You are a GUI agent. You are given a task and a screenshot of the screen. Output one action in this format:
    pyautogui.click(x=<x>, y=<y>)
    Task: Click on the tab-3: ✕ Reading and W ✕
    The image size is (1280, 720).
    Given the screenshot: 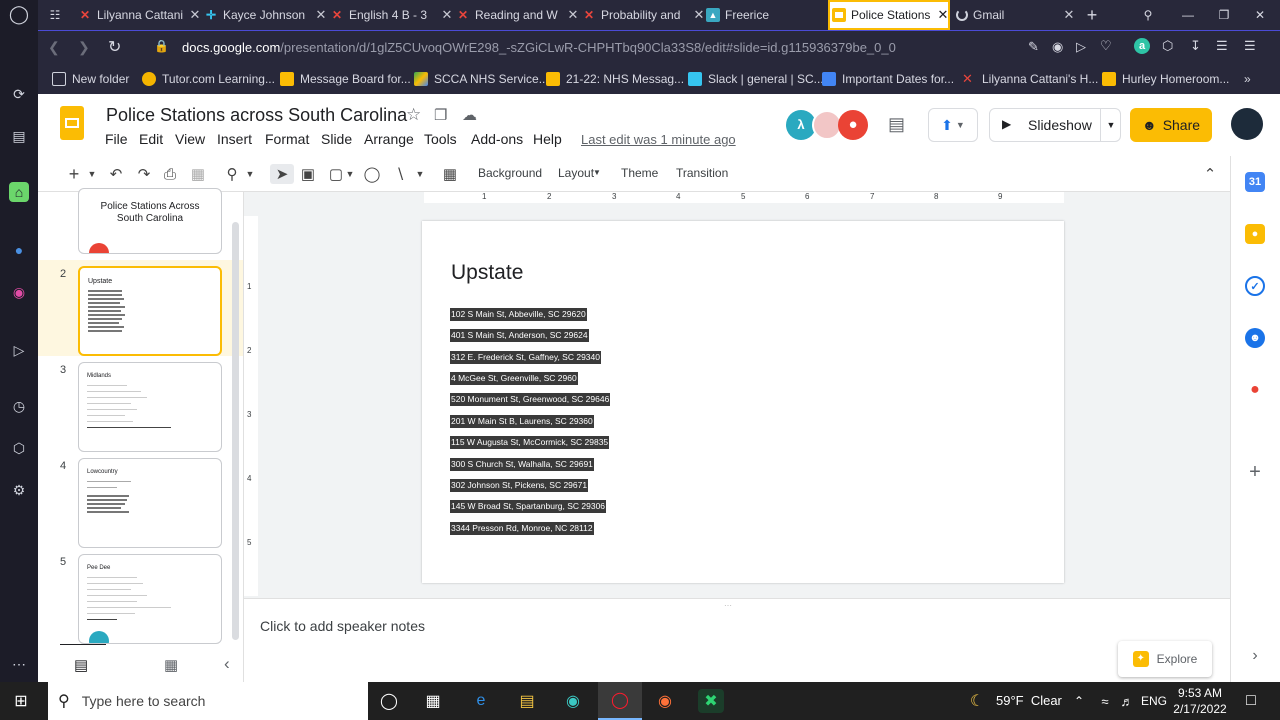 What is the action you would take?
    pyautogui.click(x=518, y=15)
    